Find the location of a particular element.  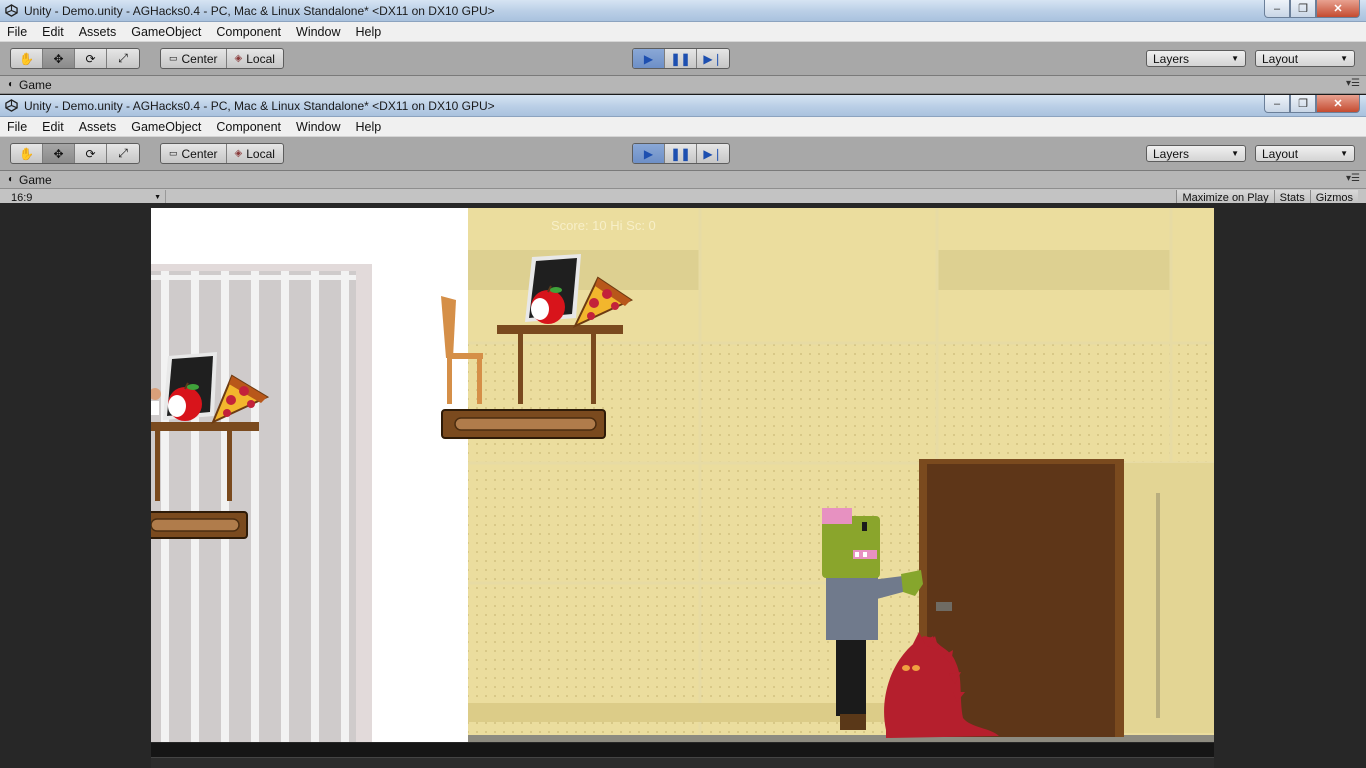

scale-icon: ⤢ is located at coordinates (123, 153).